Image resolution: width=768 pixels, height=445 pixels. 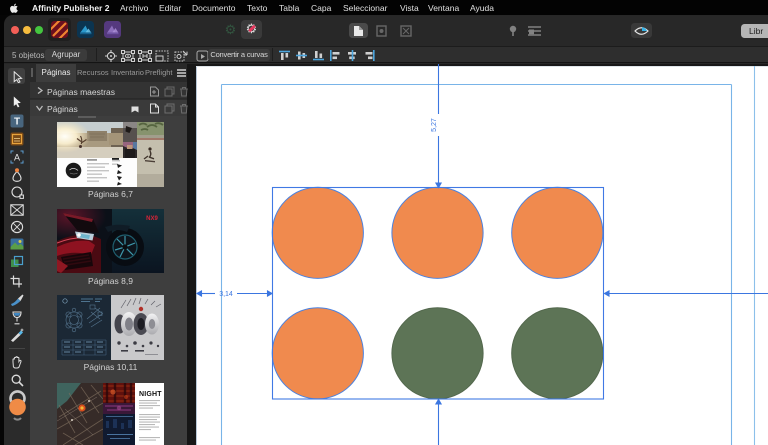 I want to click on svg-text: 5,27, so click(x=434, y=125).